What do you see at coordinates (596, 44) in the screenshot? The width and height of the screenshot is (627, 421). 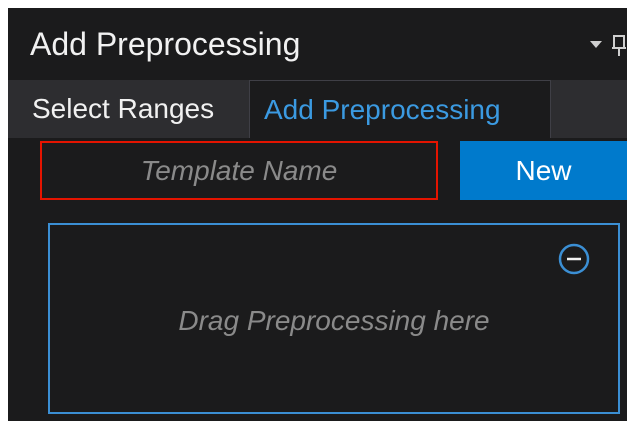 I see `chevron-down-icon` at bounding box center [596, 44].